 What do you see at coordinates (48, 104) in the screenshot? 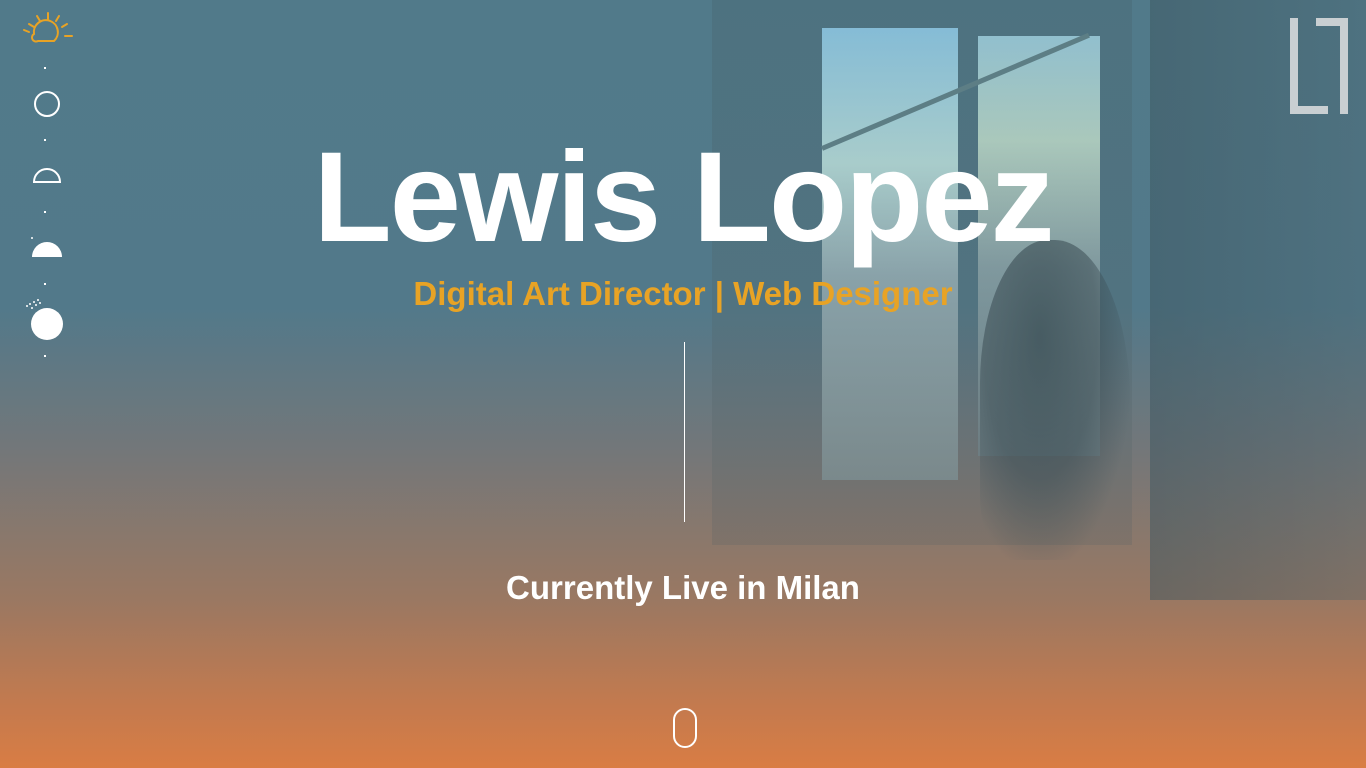
I see `new-moon-icon` at bounding box center [48, 104].